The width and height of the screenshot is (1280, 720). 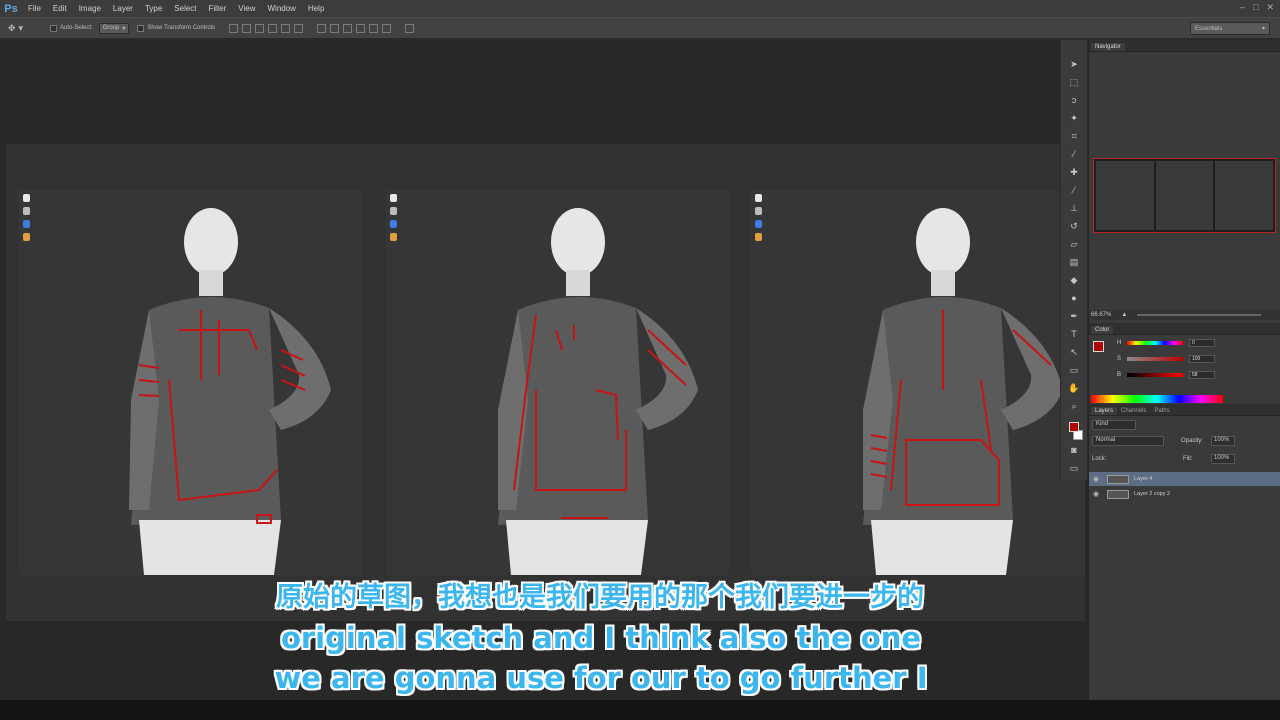 What do you see at coordinates (282, 8) in the screenshot?
I see `menu-window: Window` at bounding box center [282, 8].